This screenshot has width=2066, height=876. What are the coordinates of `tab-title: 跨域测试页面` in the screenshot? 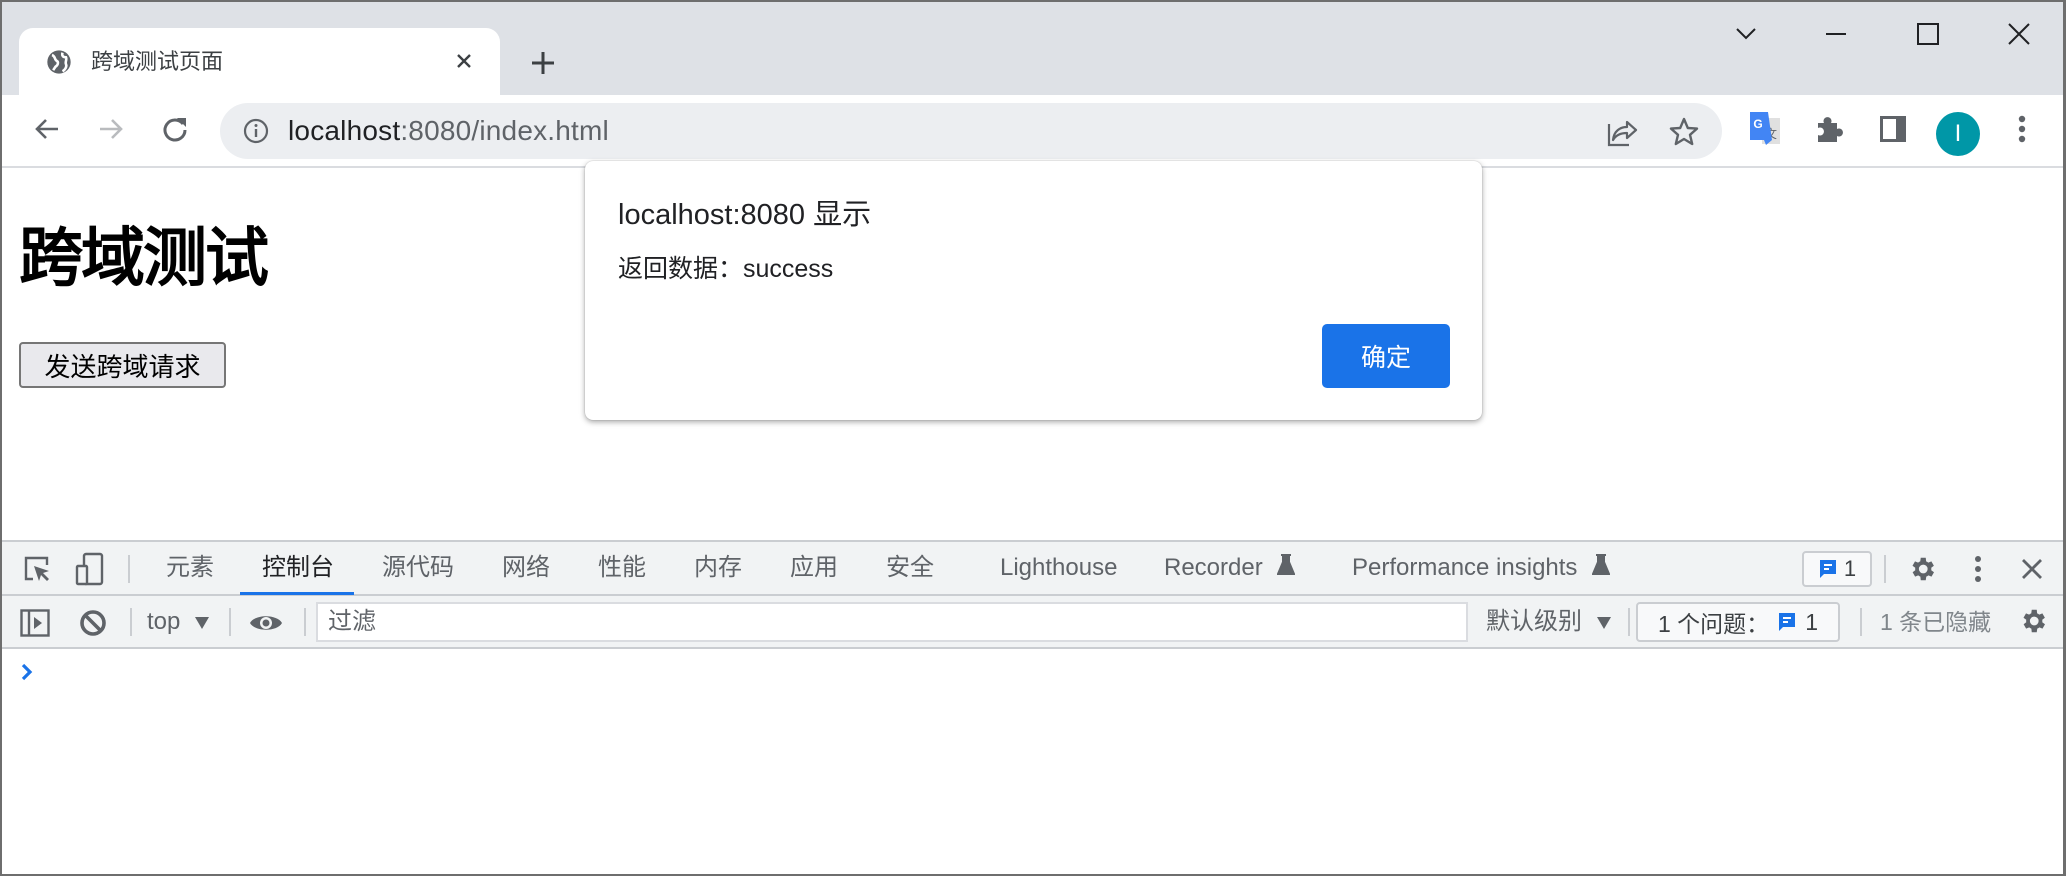 It's located at (157, 61).